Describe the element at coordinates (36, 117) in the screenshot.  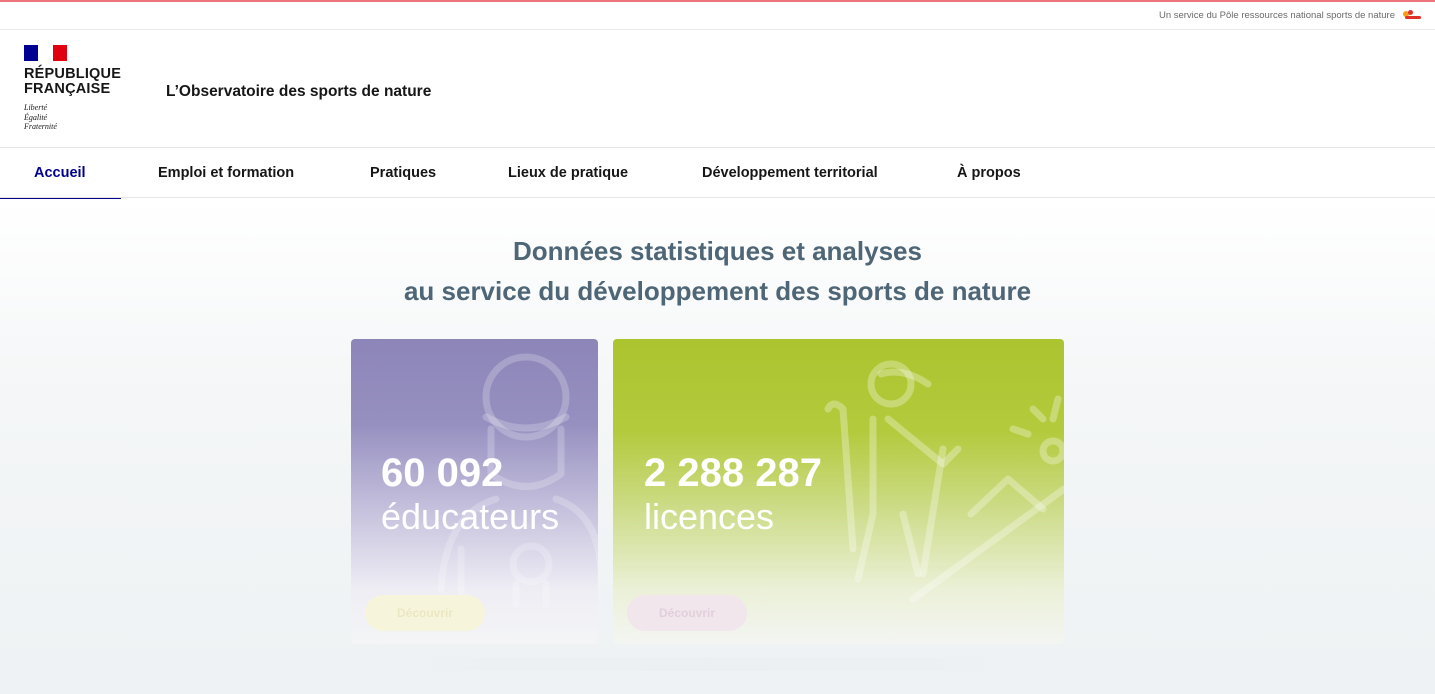
I see `motto-egalite: Égalité` at that location.